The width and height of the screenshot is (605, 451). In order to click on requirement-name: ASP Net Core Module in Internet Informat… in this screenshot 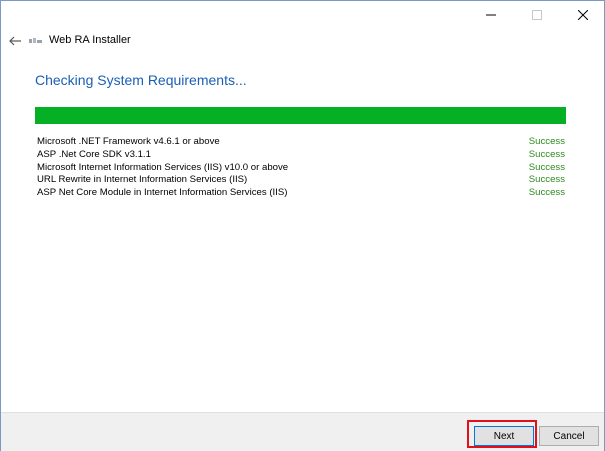, I will do `click(162, 193)`.